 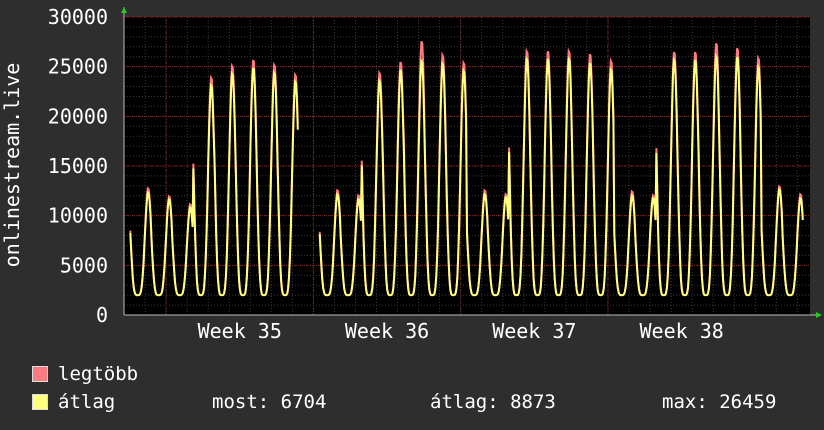 I want to click on y-tick-label: 15000, so click(x=78, y=166).